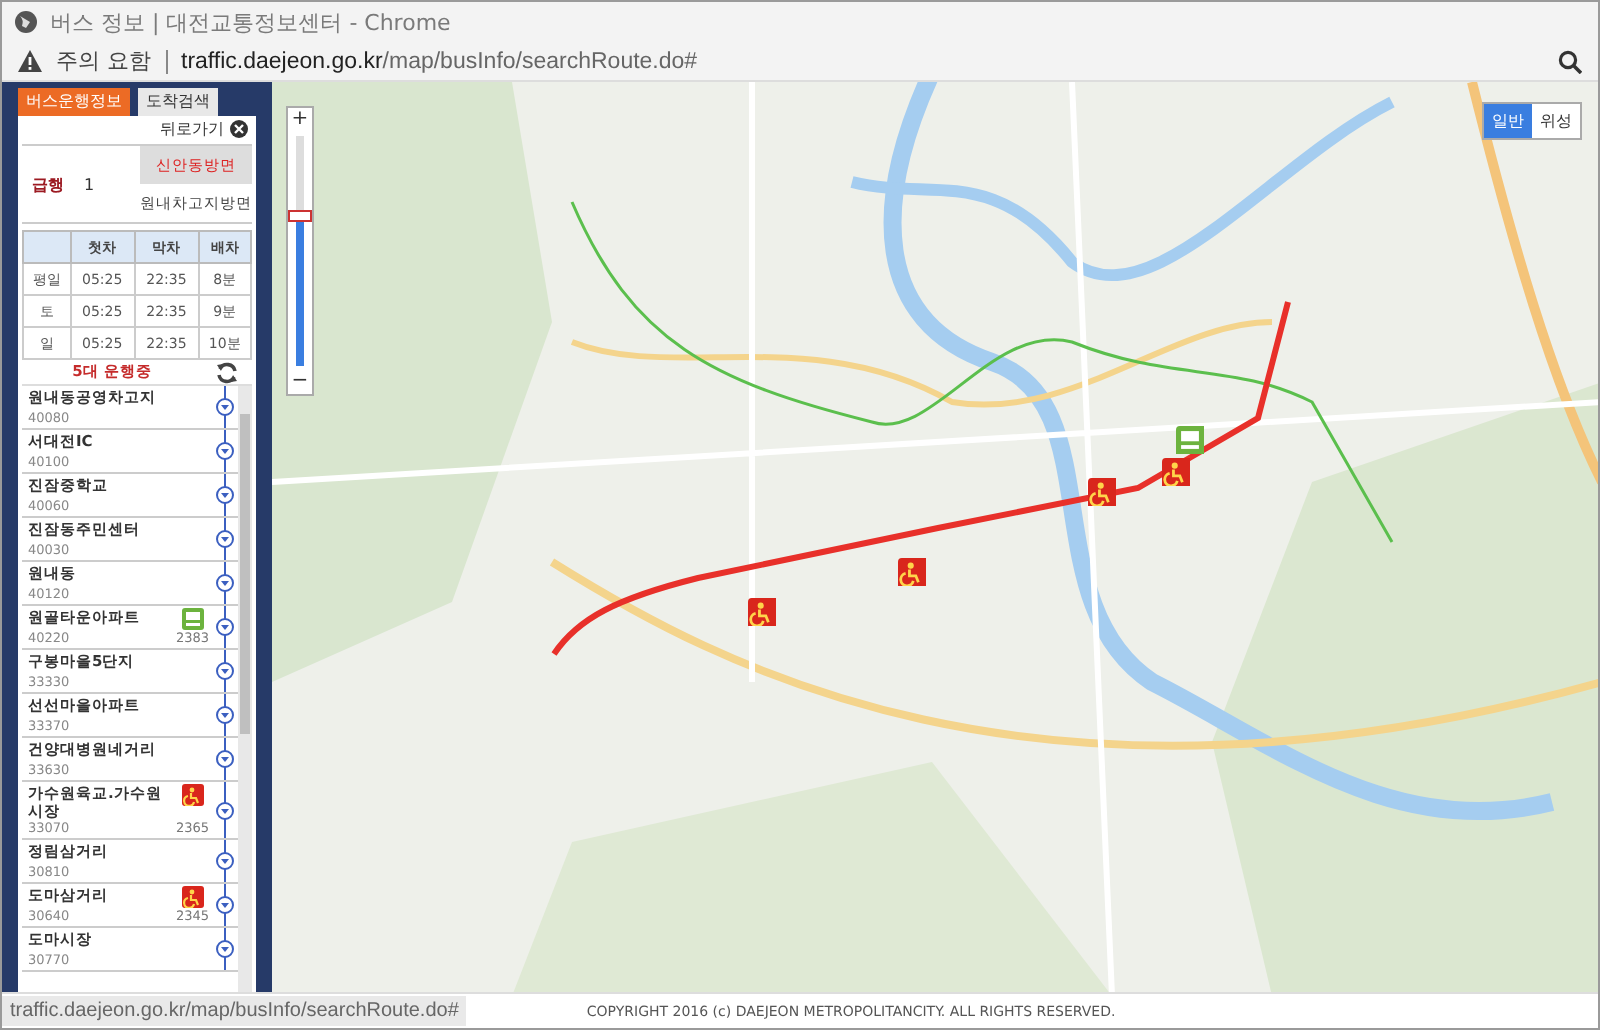  What do you see at coordinates (300, 382) in the screenshot?
I see `zoom-out-button: −` at bounding box center [300, 382].